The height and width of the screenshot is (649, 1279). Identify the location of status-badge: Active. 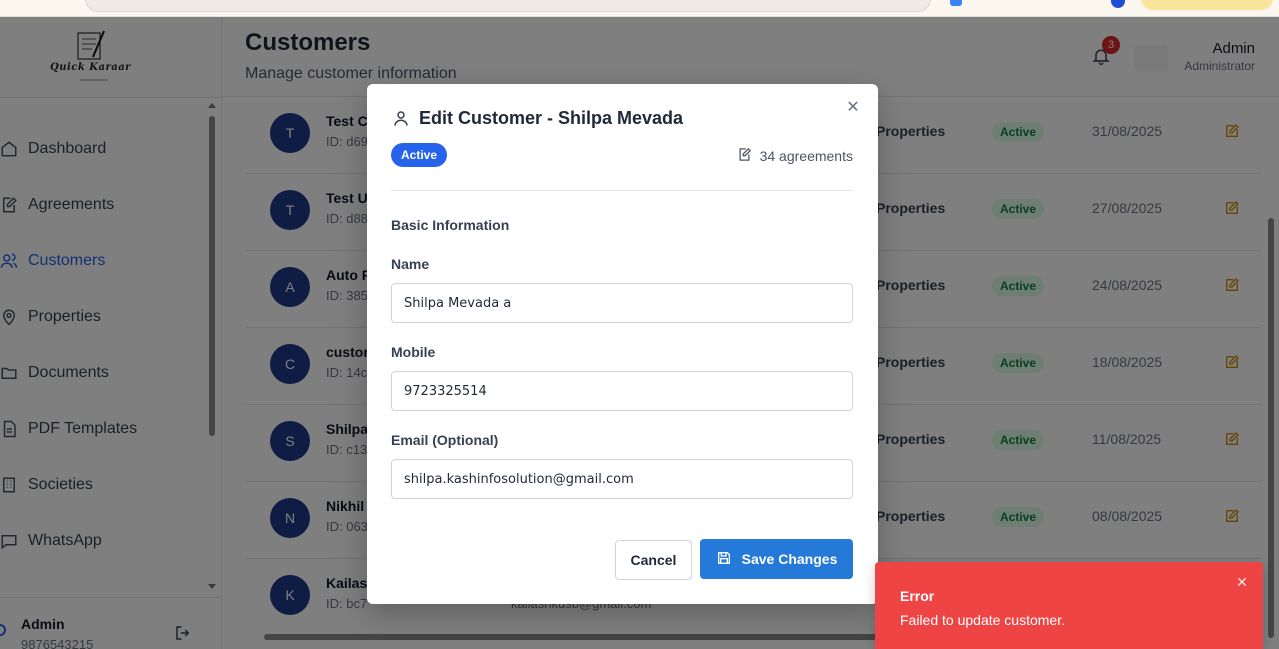
(419, 155).